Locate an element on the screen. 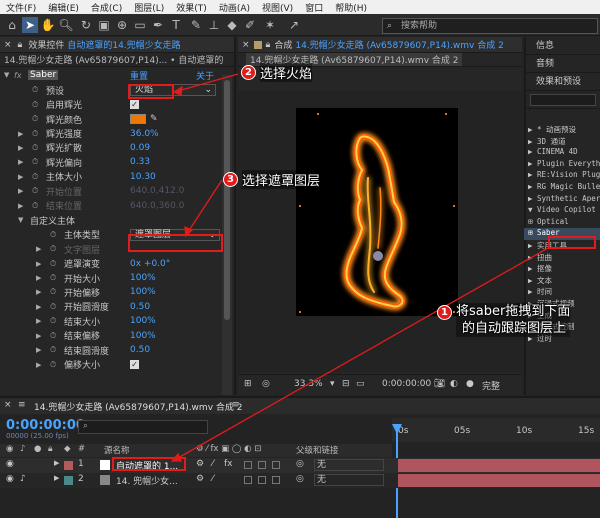 Image resolution: width=600 pixels, height=518 pixels. annotation-step-2: 2 选择火焰 is located at coordinates (277, 72).